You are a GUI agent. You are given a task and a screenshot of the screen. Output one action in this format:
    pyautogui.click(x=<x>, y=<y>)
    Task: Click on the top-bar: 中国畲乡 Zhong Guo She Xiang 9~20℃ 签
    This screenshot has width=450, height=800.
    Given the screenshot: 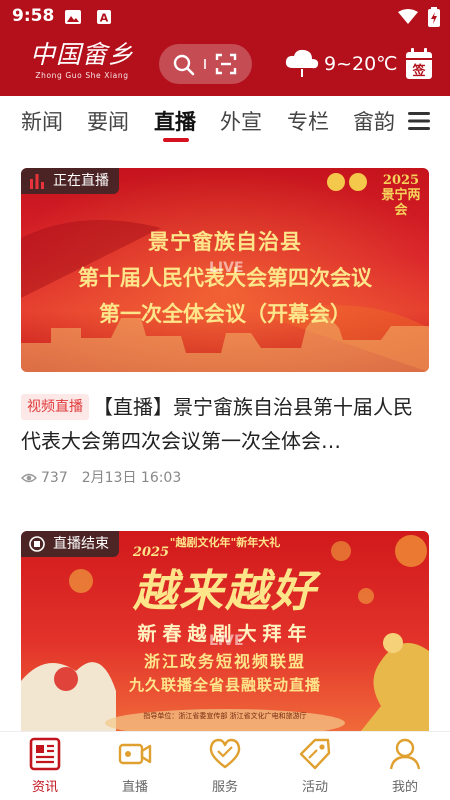 What is the action you would take?
    pyautogui.click(x=225, y=65)
    